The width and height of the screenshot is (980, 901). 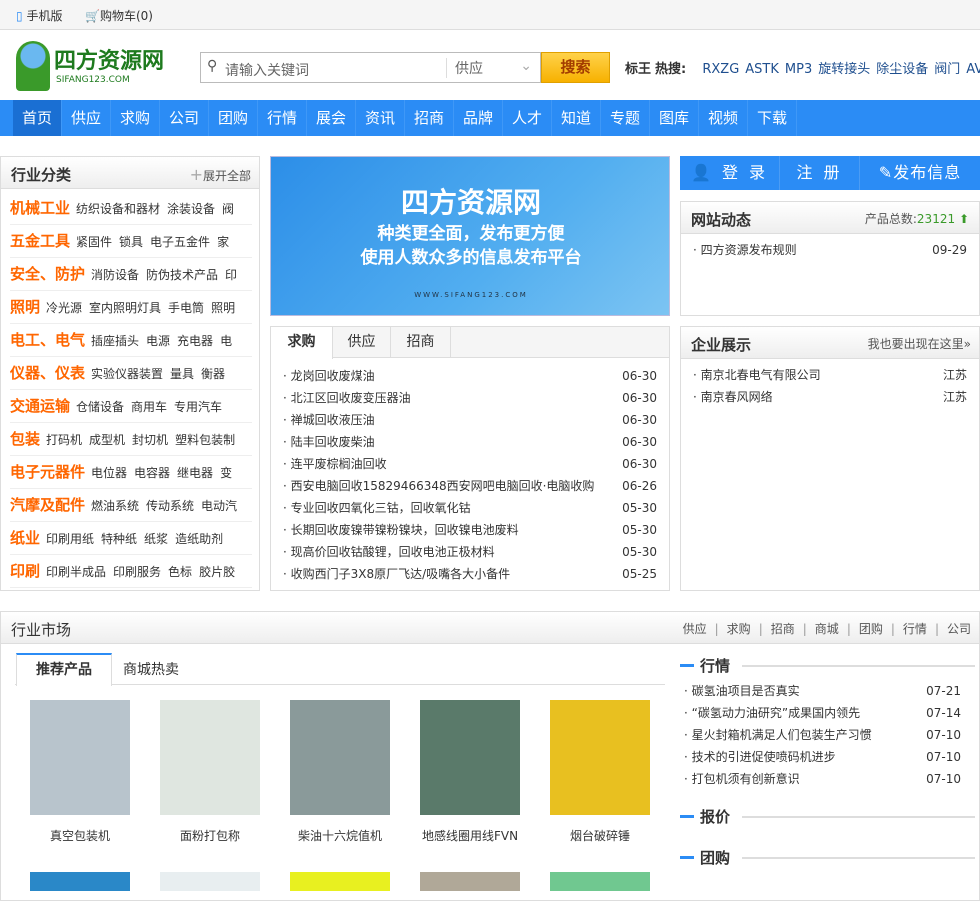 I want to click on item-title: · 禅城回收液压油, so click(x=329, y=420).